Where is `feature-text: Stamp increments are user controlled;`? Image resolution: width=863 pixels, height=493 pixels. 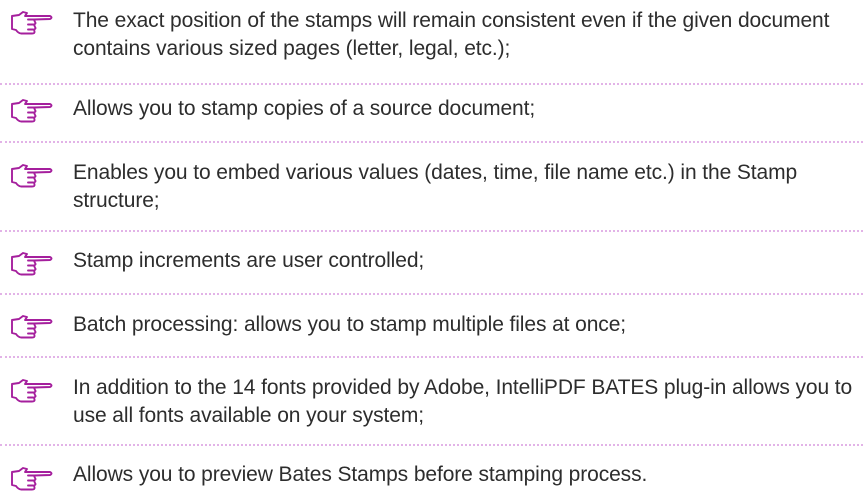 feature-text: Stamp increments are user controlled; is located at coordinates (249, 260).